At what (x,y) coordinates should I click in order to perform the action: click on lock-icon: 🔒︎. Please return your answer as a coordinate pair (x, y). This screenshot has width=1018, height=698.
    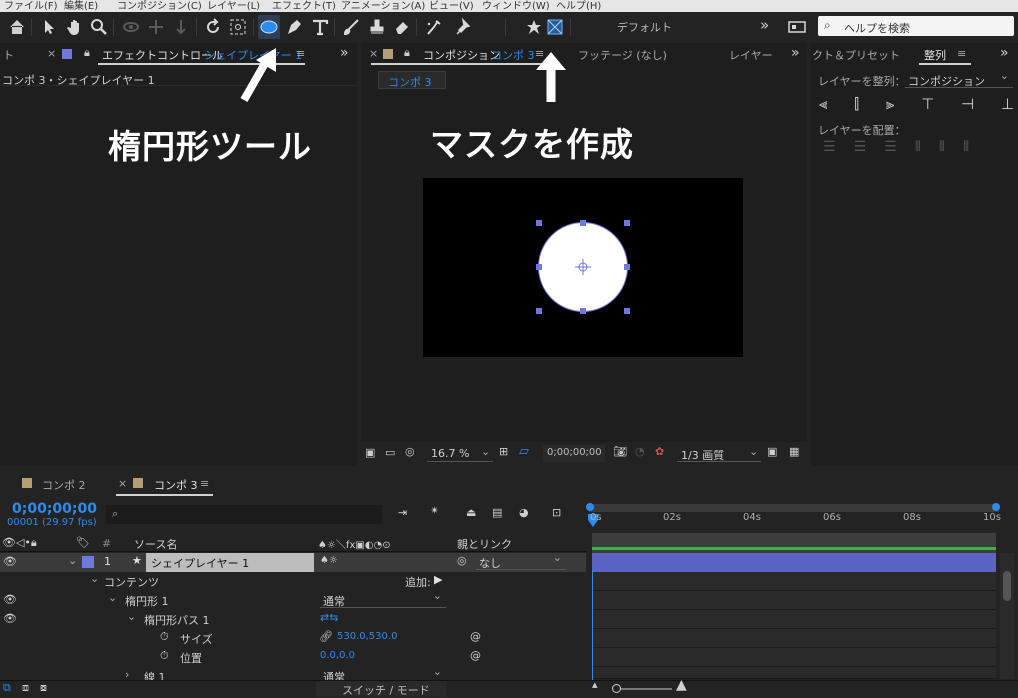
    Looking at the image, I should click on (87, 53).